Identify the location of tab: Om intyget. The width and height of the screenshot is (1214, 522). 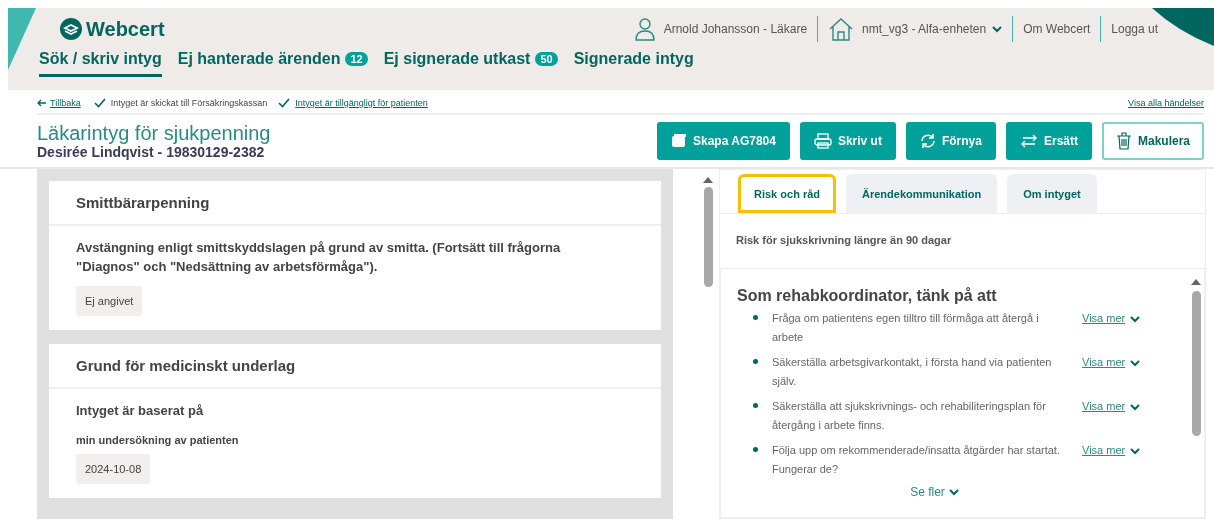
(1052, 193).